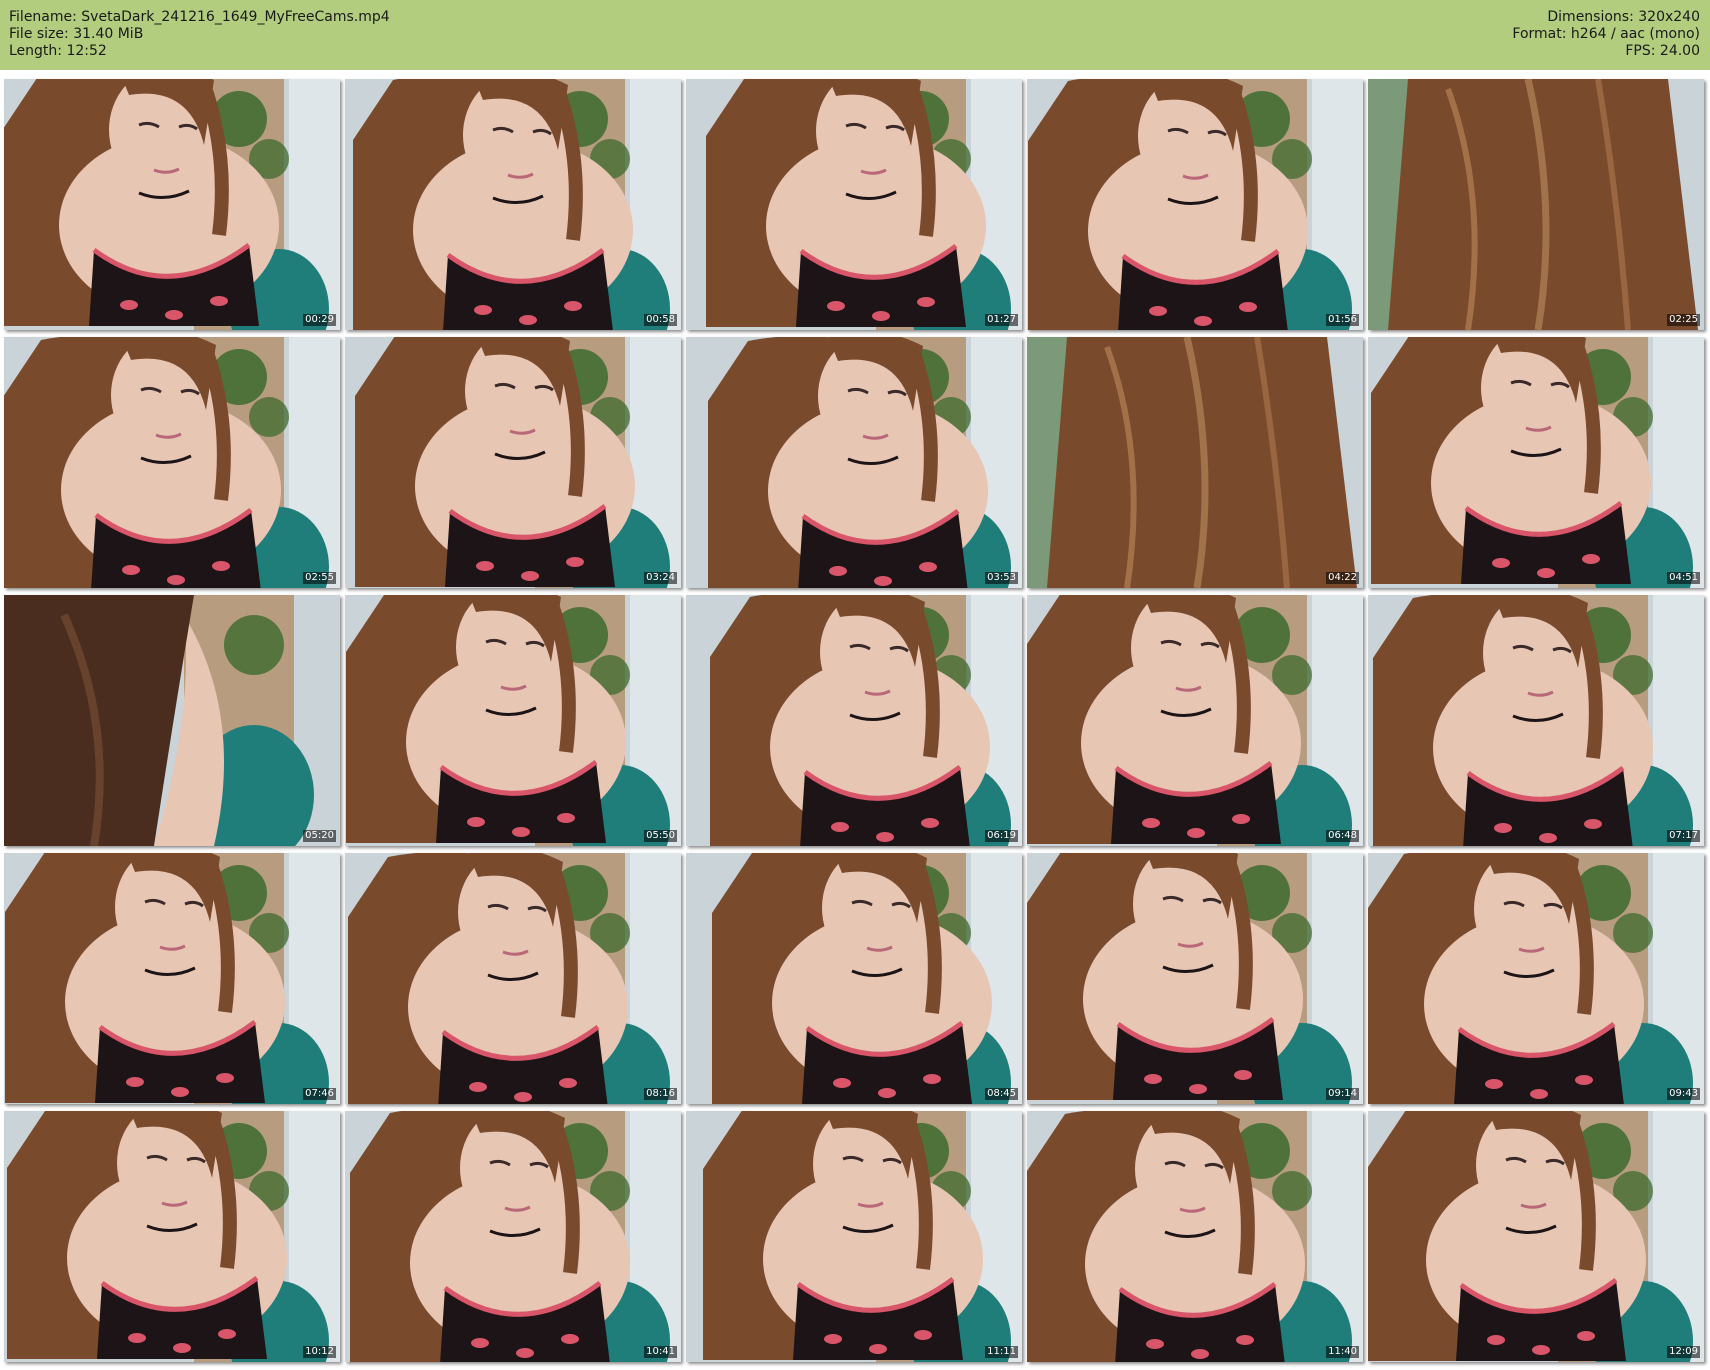 The height and width of the screenshot is (1370, 1710). I want to click on thumbnail-frame: 10:12, so click(172, 1236).